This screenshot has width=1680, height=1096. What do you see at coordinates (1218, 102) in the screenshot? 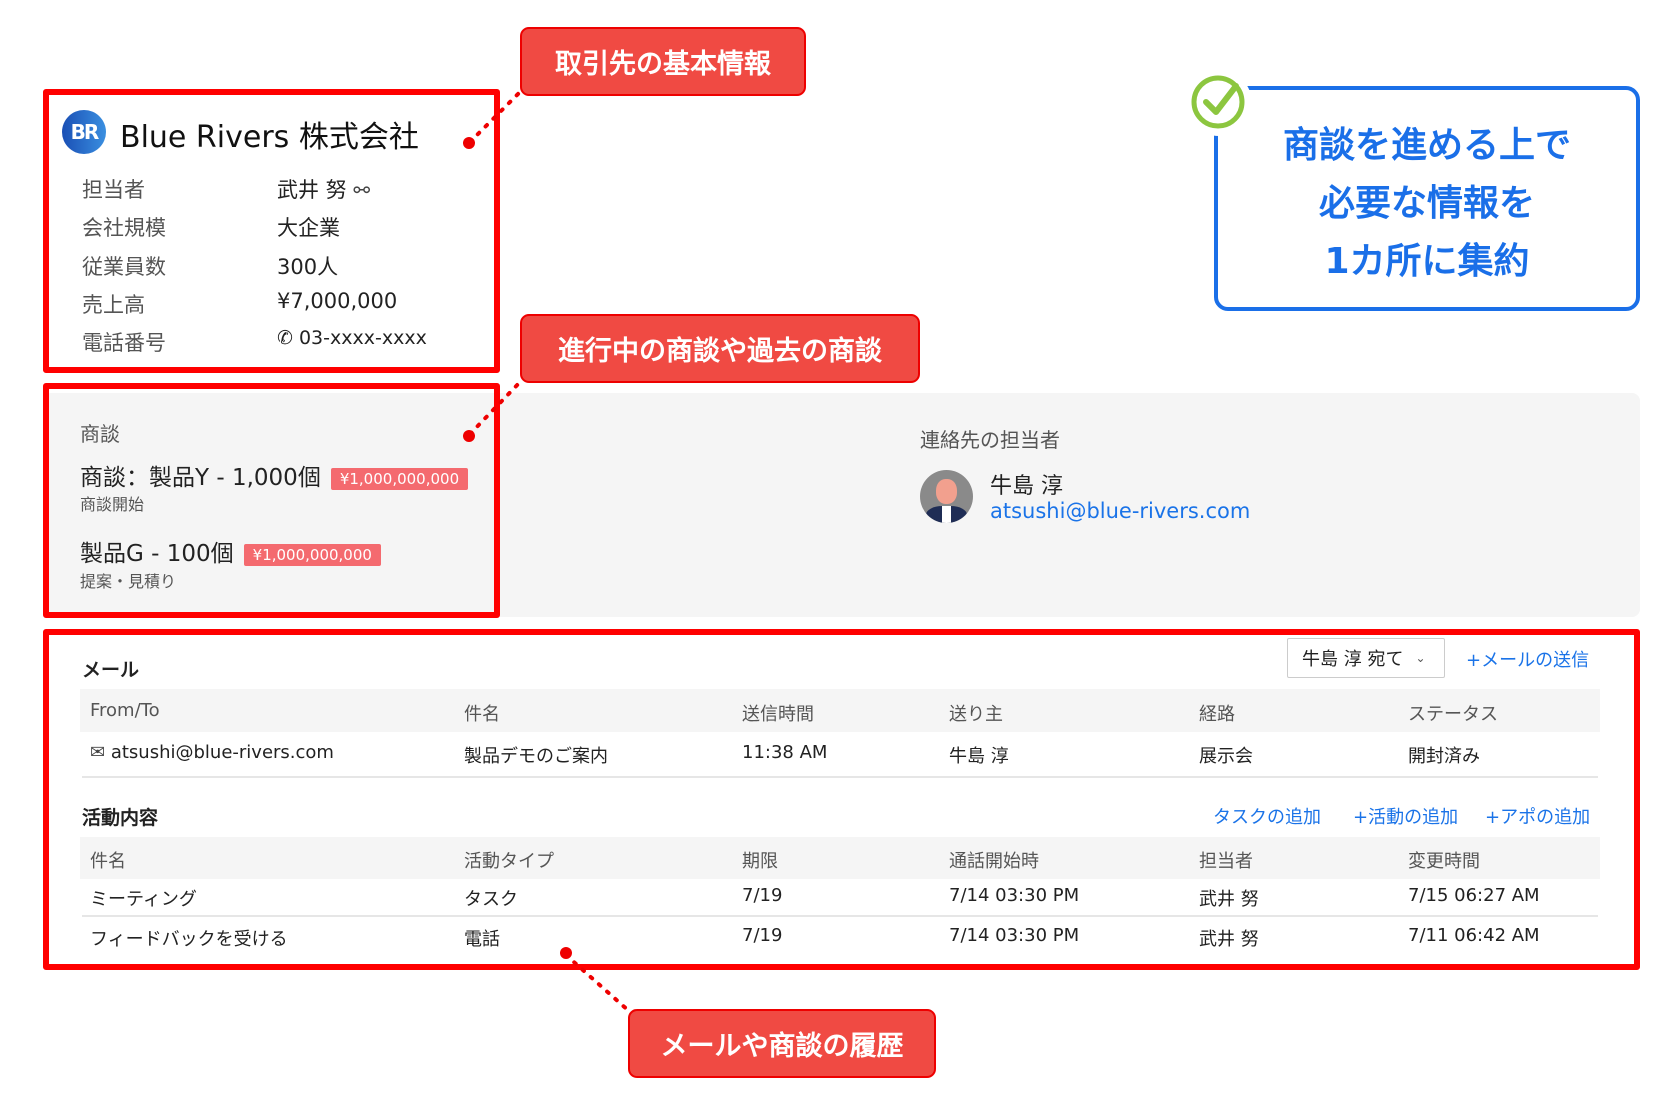
I see `check-circle-icon` at bounding box center [1218, 102].